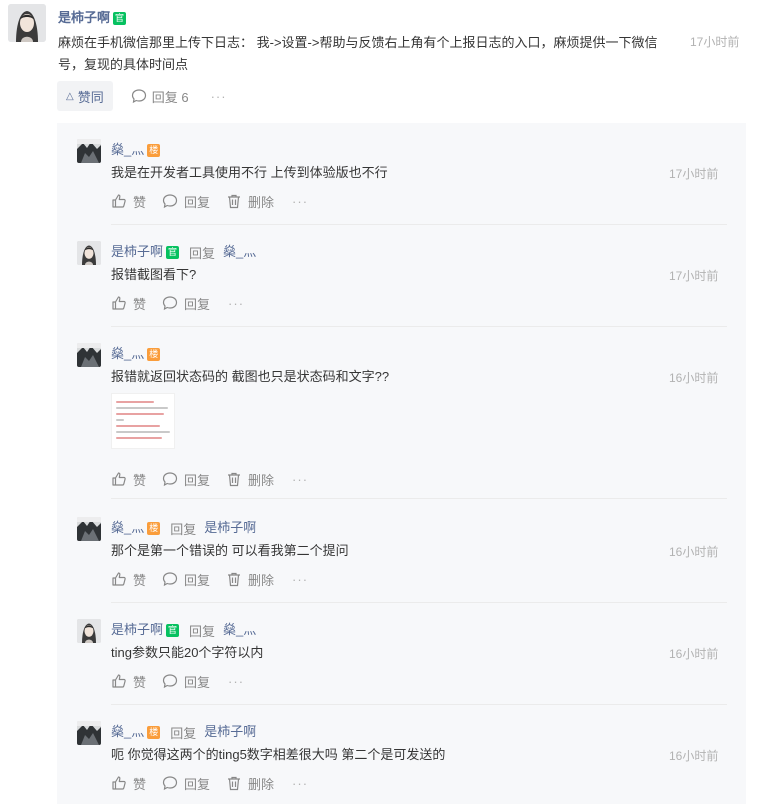  I want to click on upvote-button: △ 赞同, so click(85, 96).